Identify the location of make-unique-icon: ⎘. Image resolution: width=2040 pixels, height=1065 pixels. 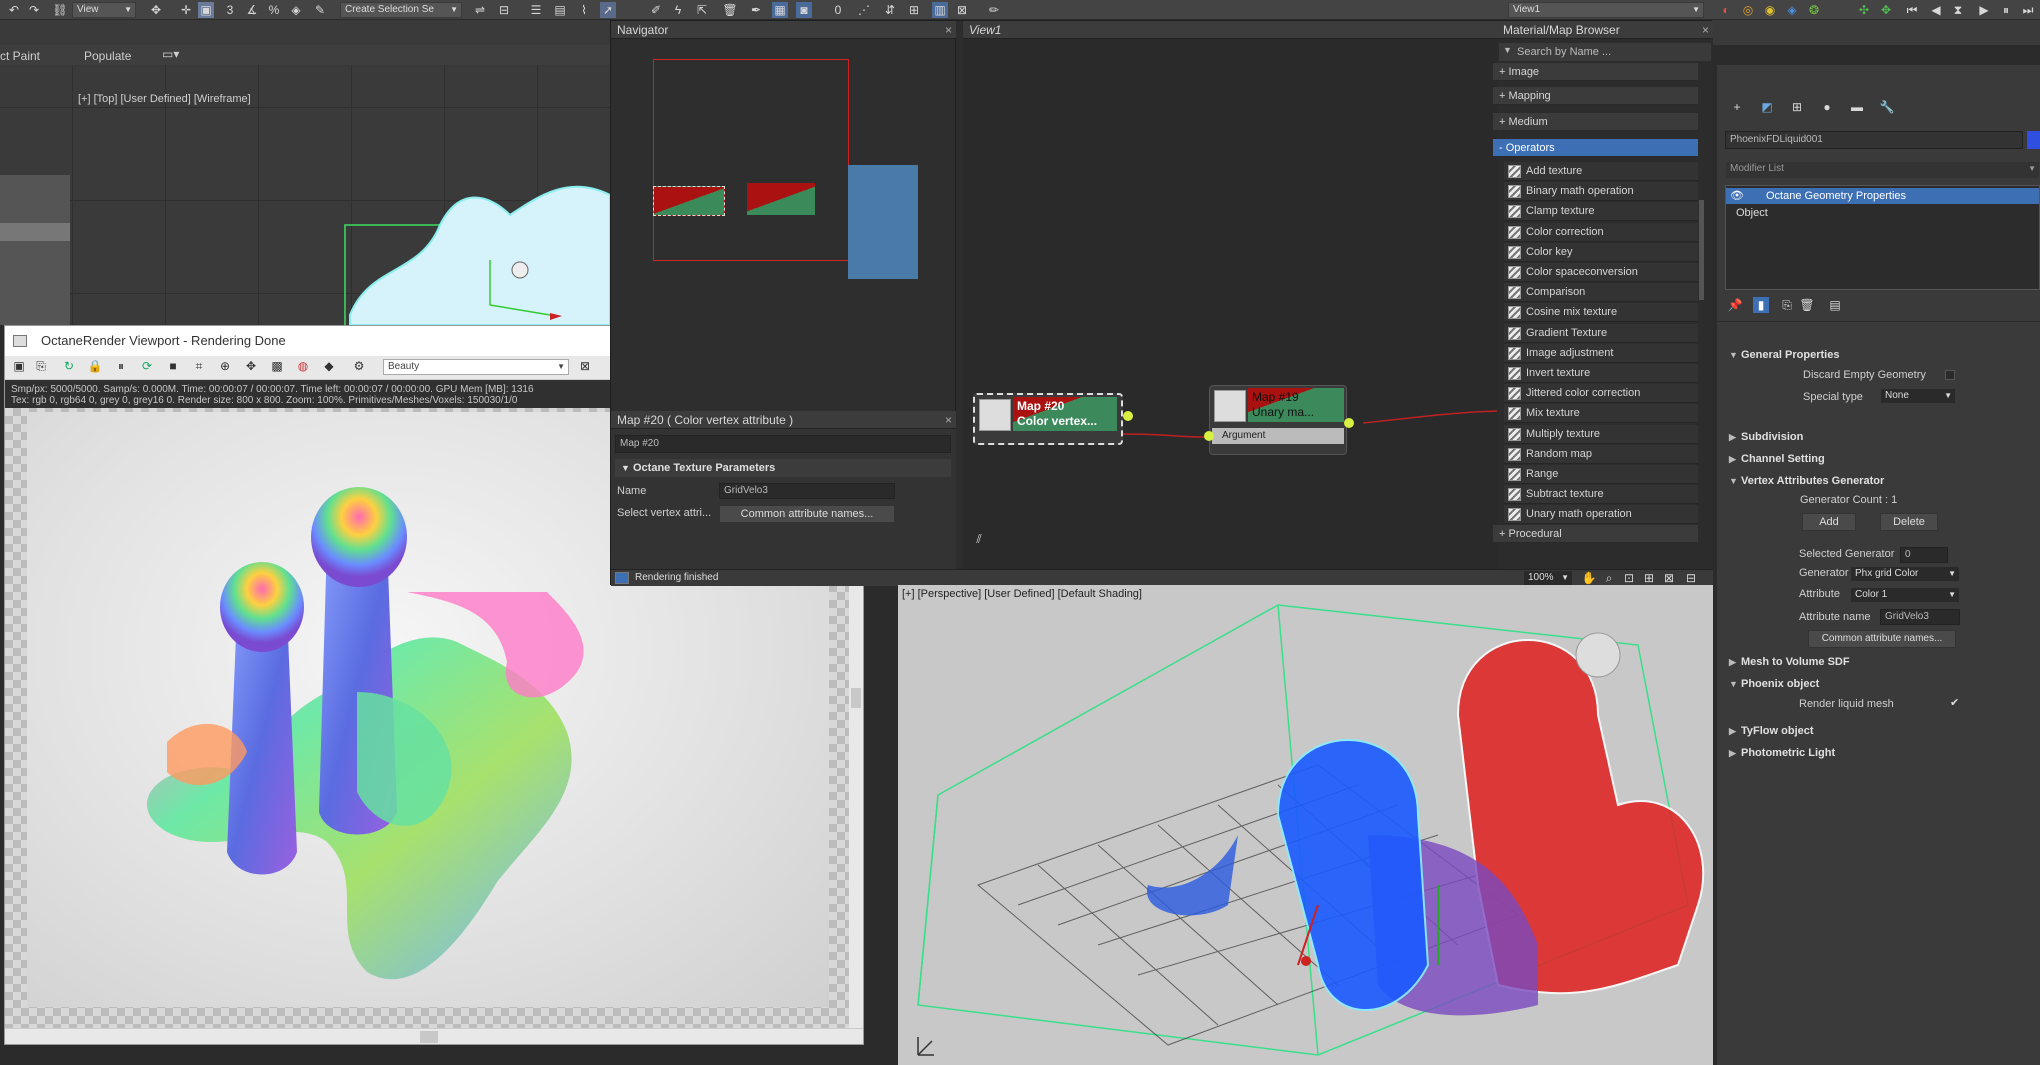
(1787, 305).